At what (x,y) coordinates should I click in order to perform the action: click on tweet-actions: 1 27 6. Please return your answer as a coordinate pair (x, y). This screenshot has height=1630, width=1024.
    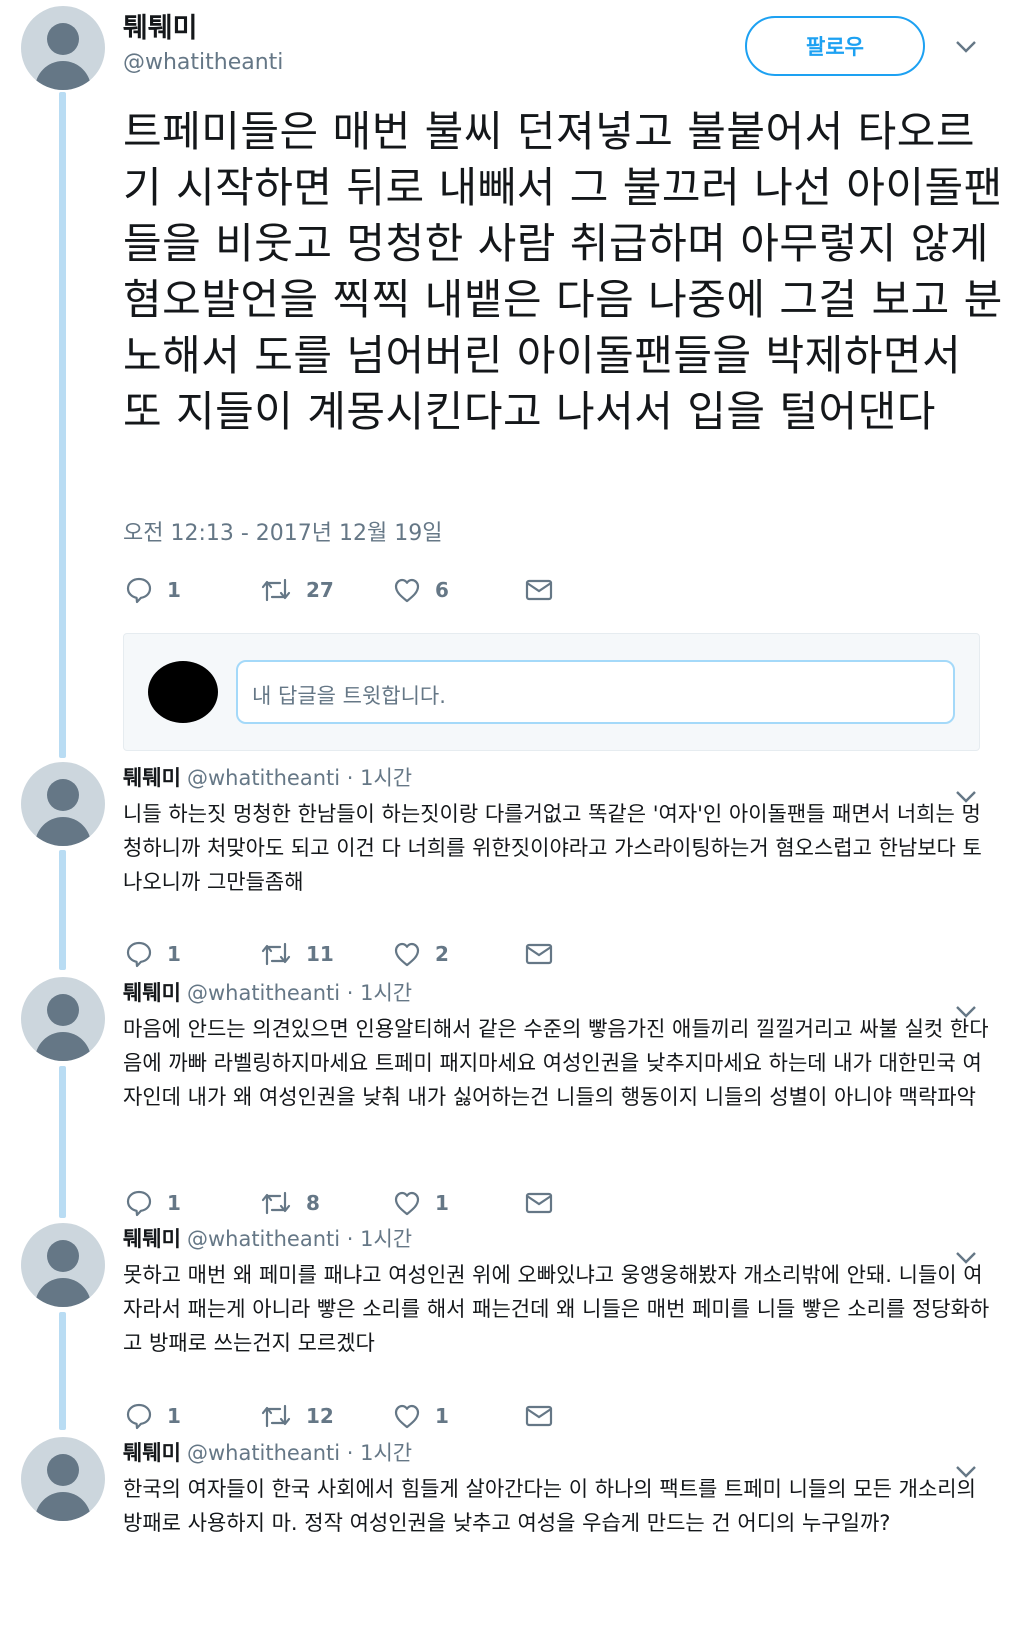
    Looking at the image, I should click on (355, 590).